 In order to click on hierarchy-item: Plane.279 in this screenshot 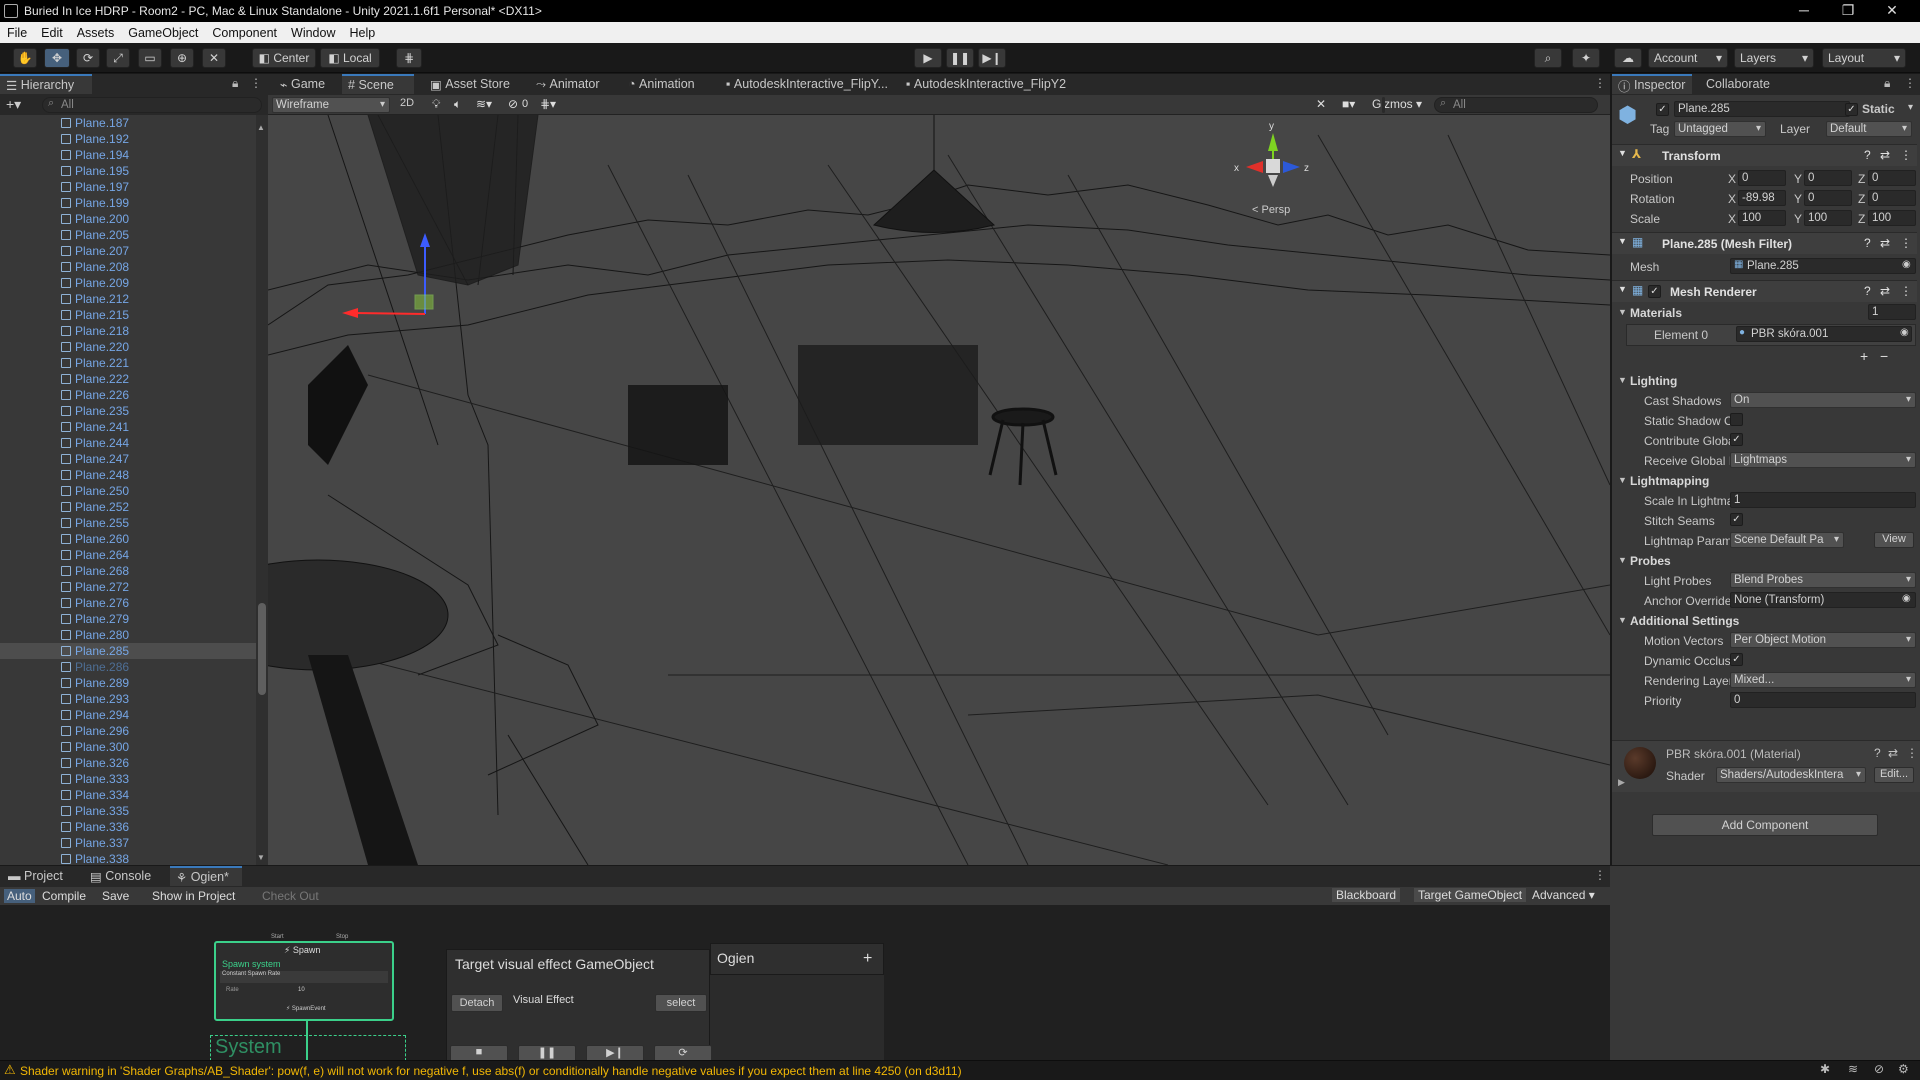, I will do `click(128, 619)`.